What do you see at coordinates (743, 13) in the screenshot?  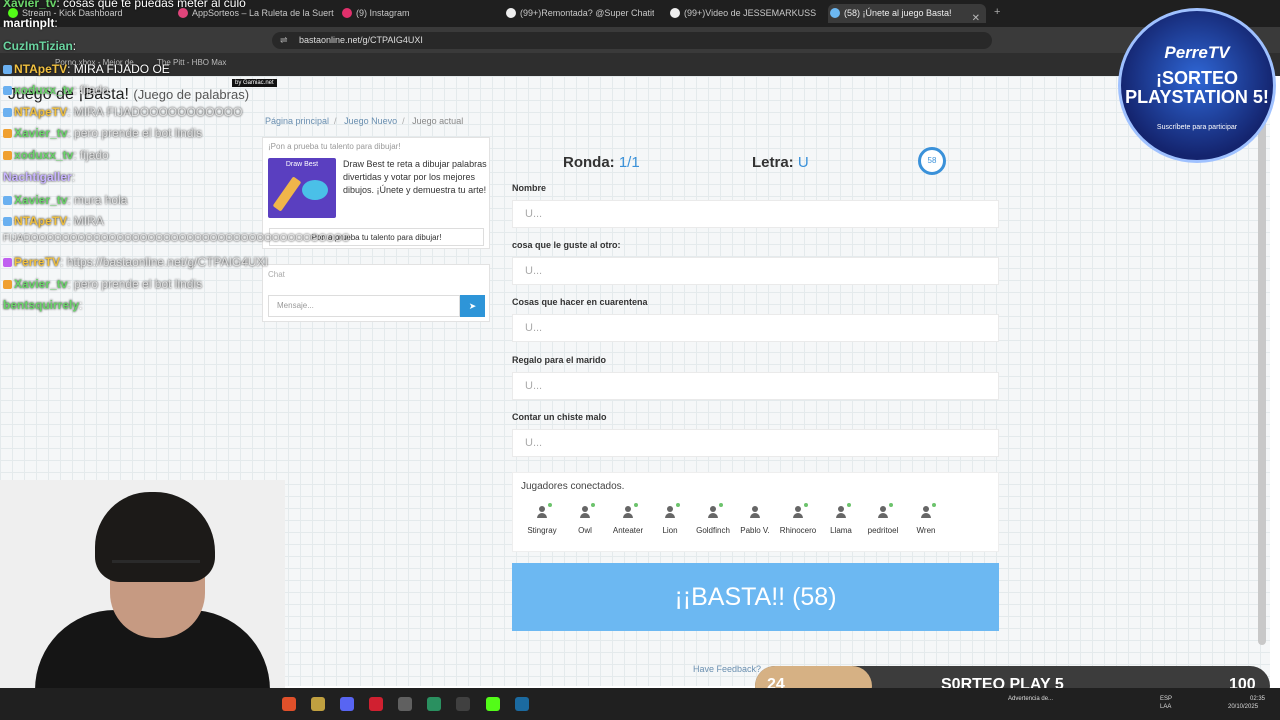 I see `tab-tiktok-2: (99+)Video de JESSEMARKUSS (@` at bounding box center [743, 13].